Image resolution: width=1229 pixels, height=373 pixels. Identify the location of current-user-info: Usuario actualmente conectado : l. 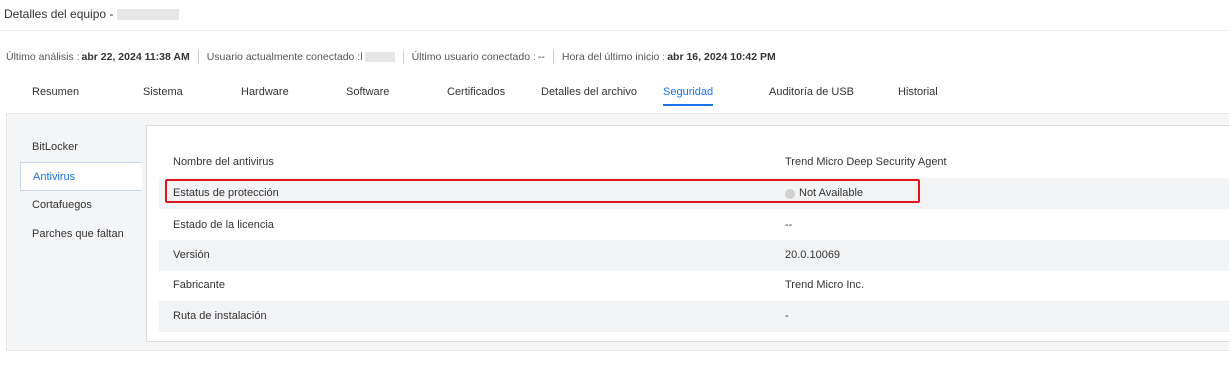
(300, 57).